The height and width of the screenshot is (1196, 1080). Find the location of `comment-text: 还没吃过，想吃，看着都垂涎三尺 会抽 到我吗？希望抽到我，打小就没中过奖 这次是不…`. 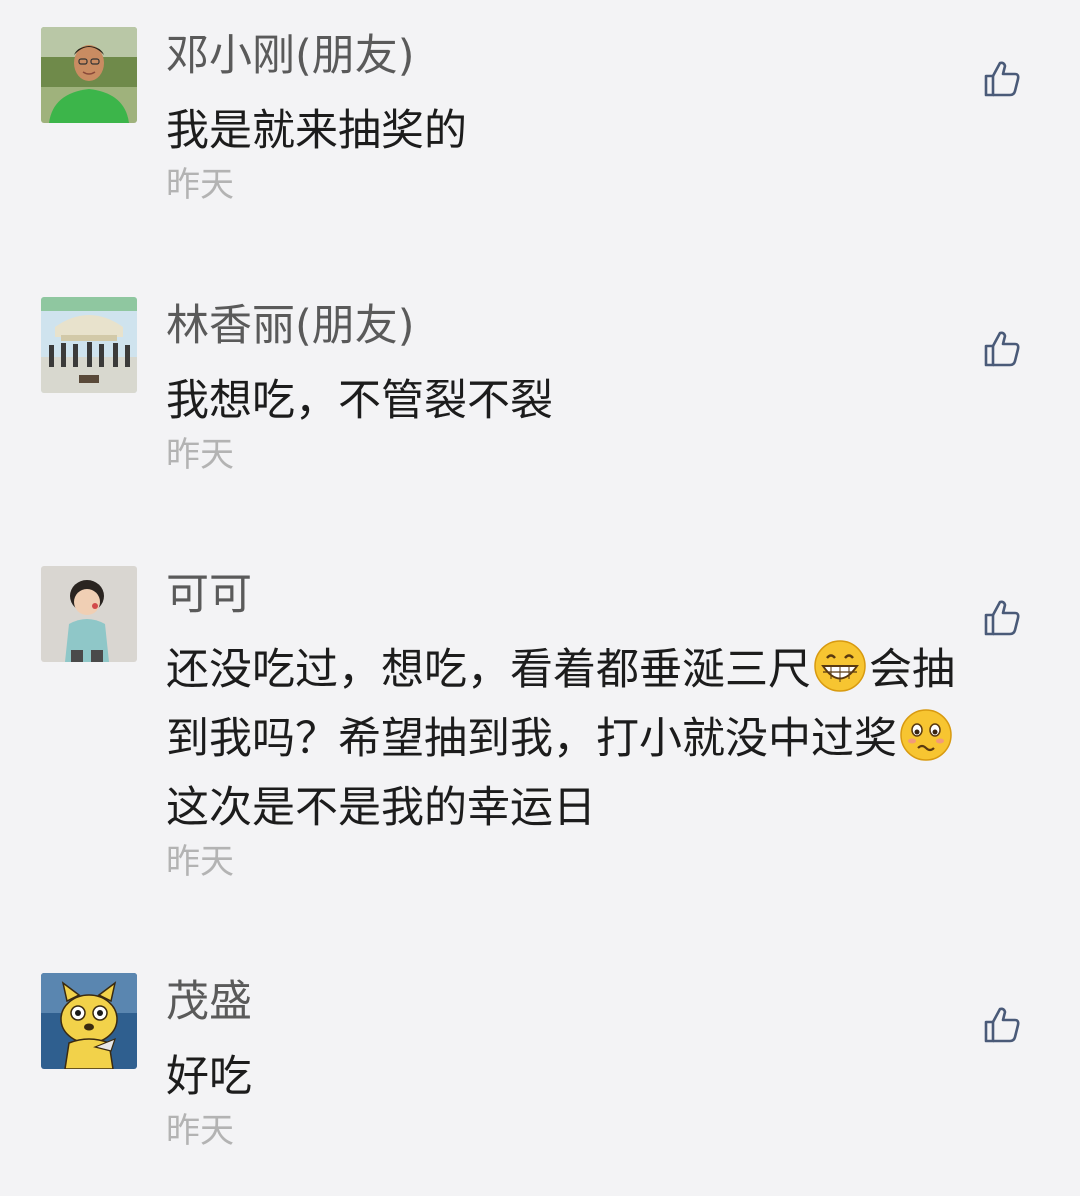

comment-text: 还没吃过，想吃，看着都垂涎三尺 会抽 到我吗？希望抽到我，打小就没中过奖 这次是不… is located at coordinates (601, 739).